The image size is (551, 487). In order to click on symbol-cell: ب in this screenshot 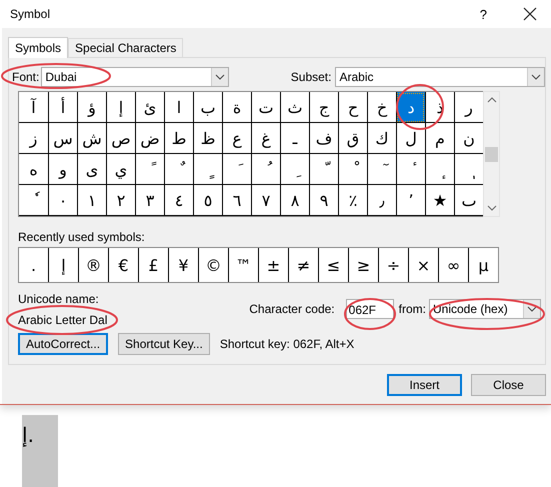, I will do `click(207, 107)`.